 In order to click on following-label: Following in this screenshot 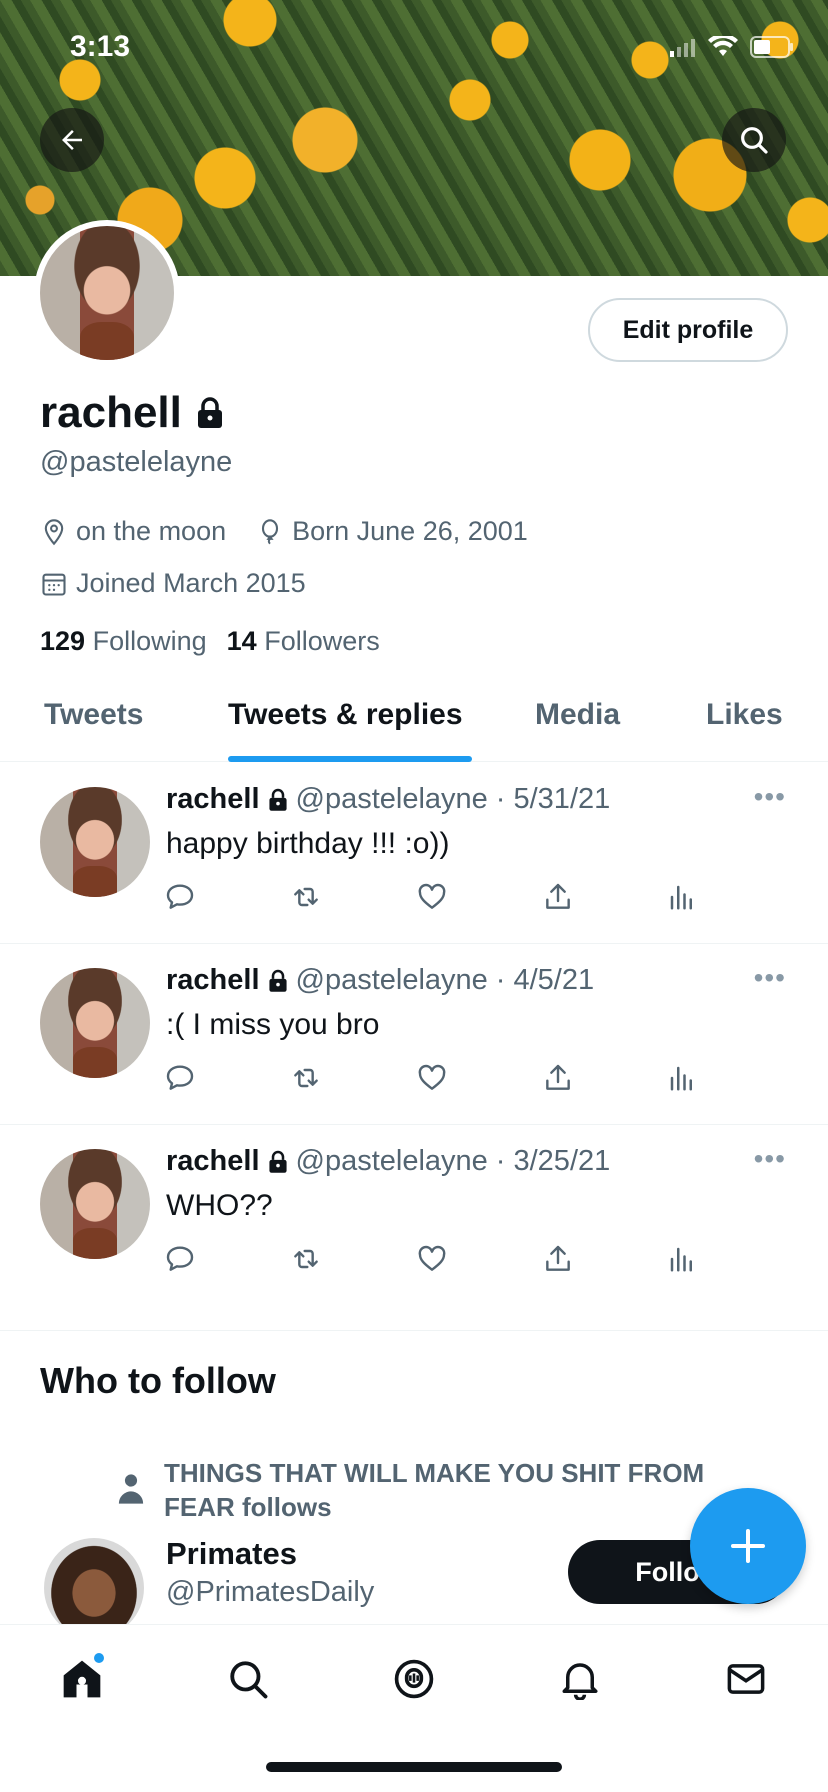, I will do `click(149, 641)`.